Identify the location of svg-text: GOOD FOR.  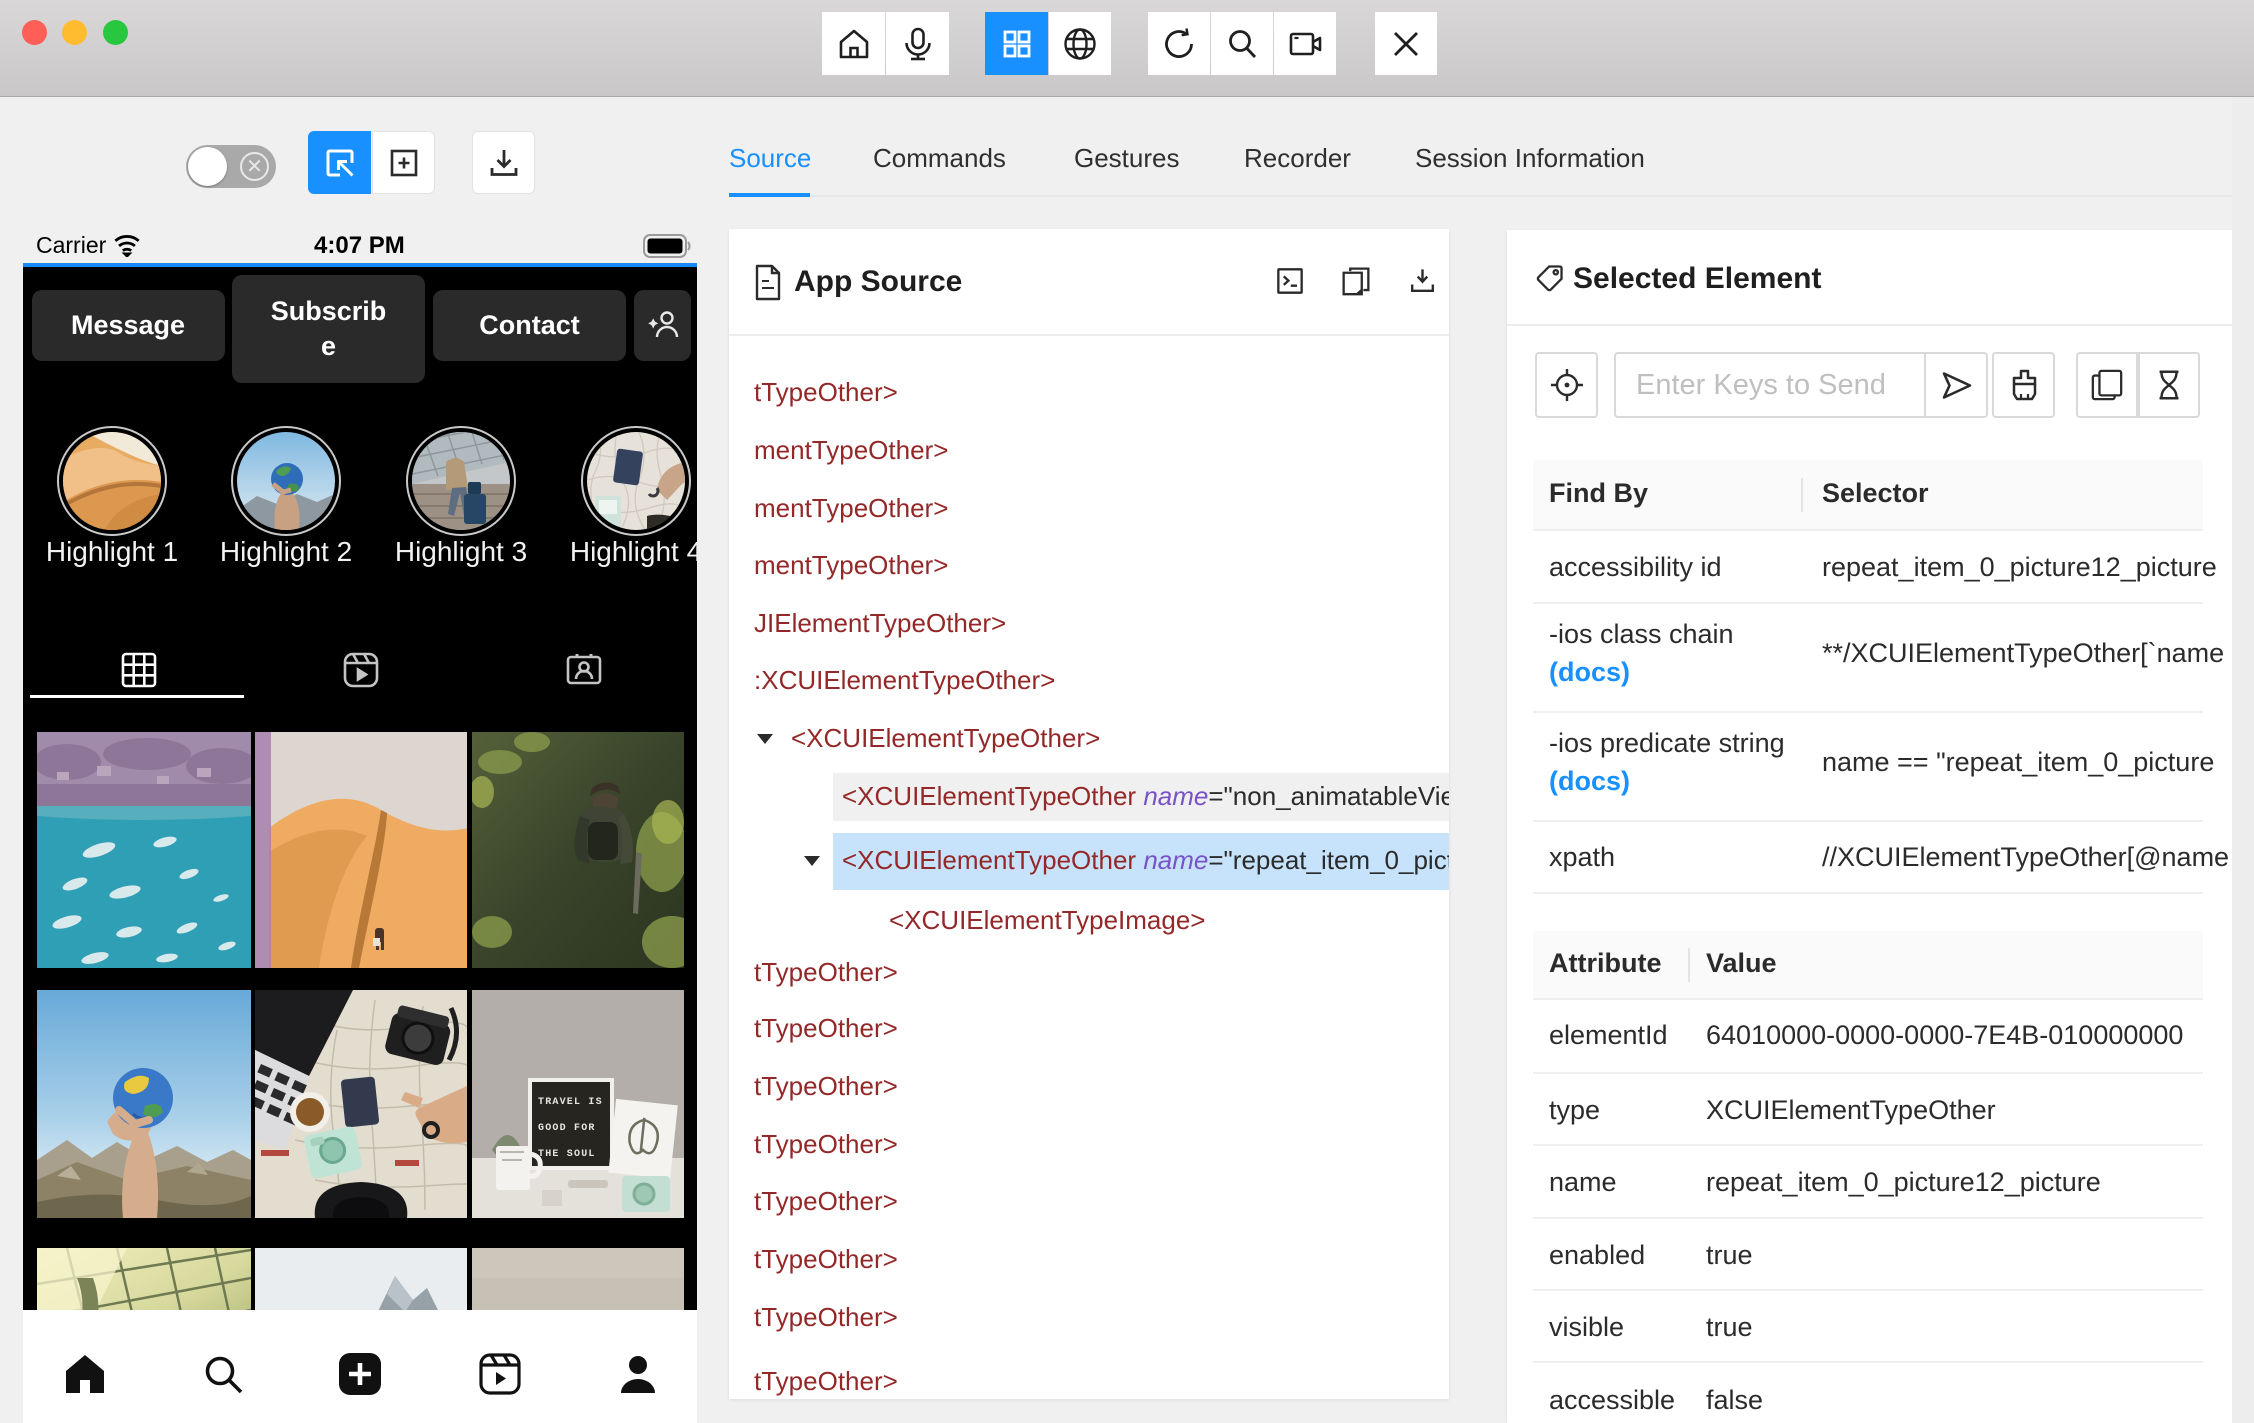
(567, 1128).